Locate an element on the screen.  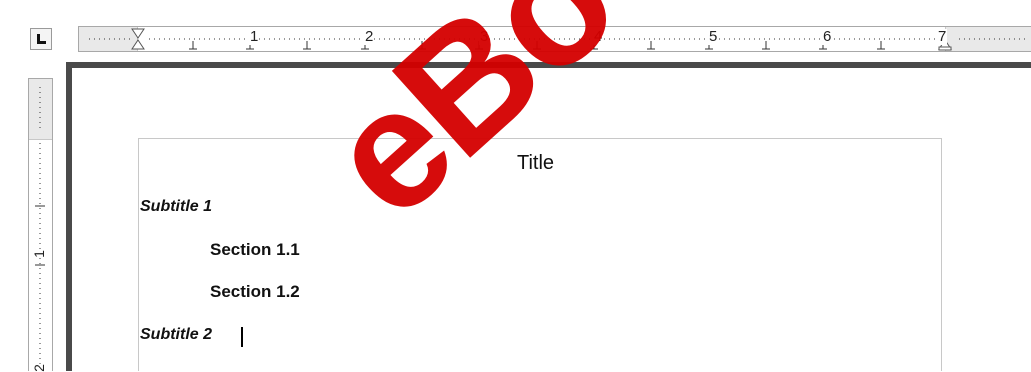
ruler-number: 4 is located at coordinates (598, 36).